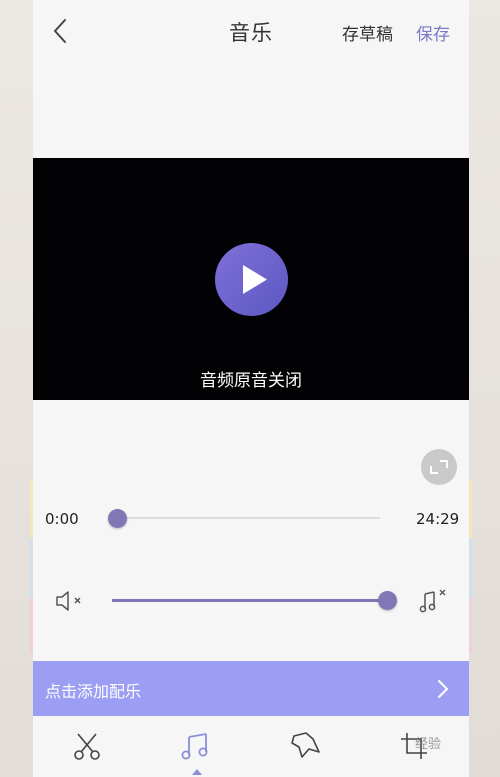  I want to click on add-music-label: 点击添加配乐, so click(93, 691).